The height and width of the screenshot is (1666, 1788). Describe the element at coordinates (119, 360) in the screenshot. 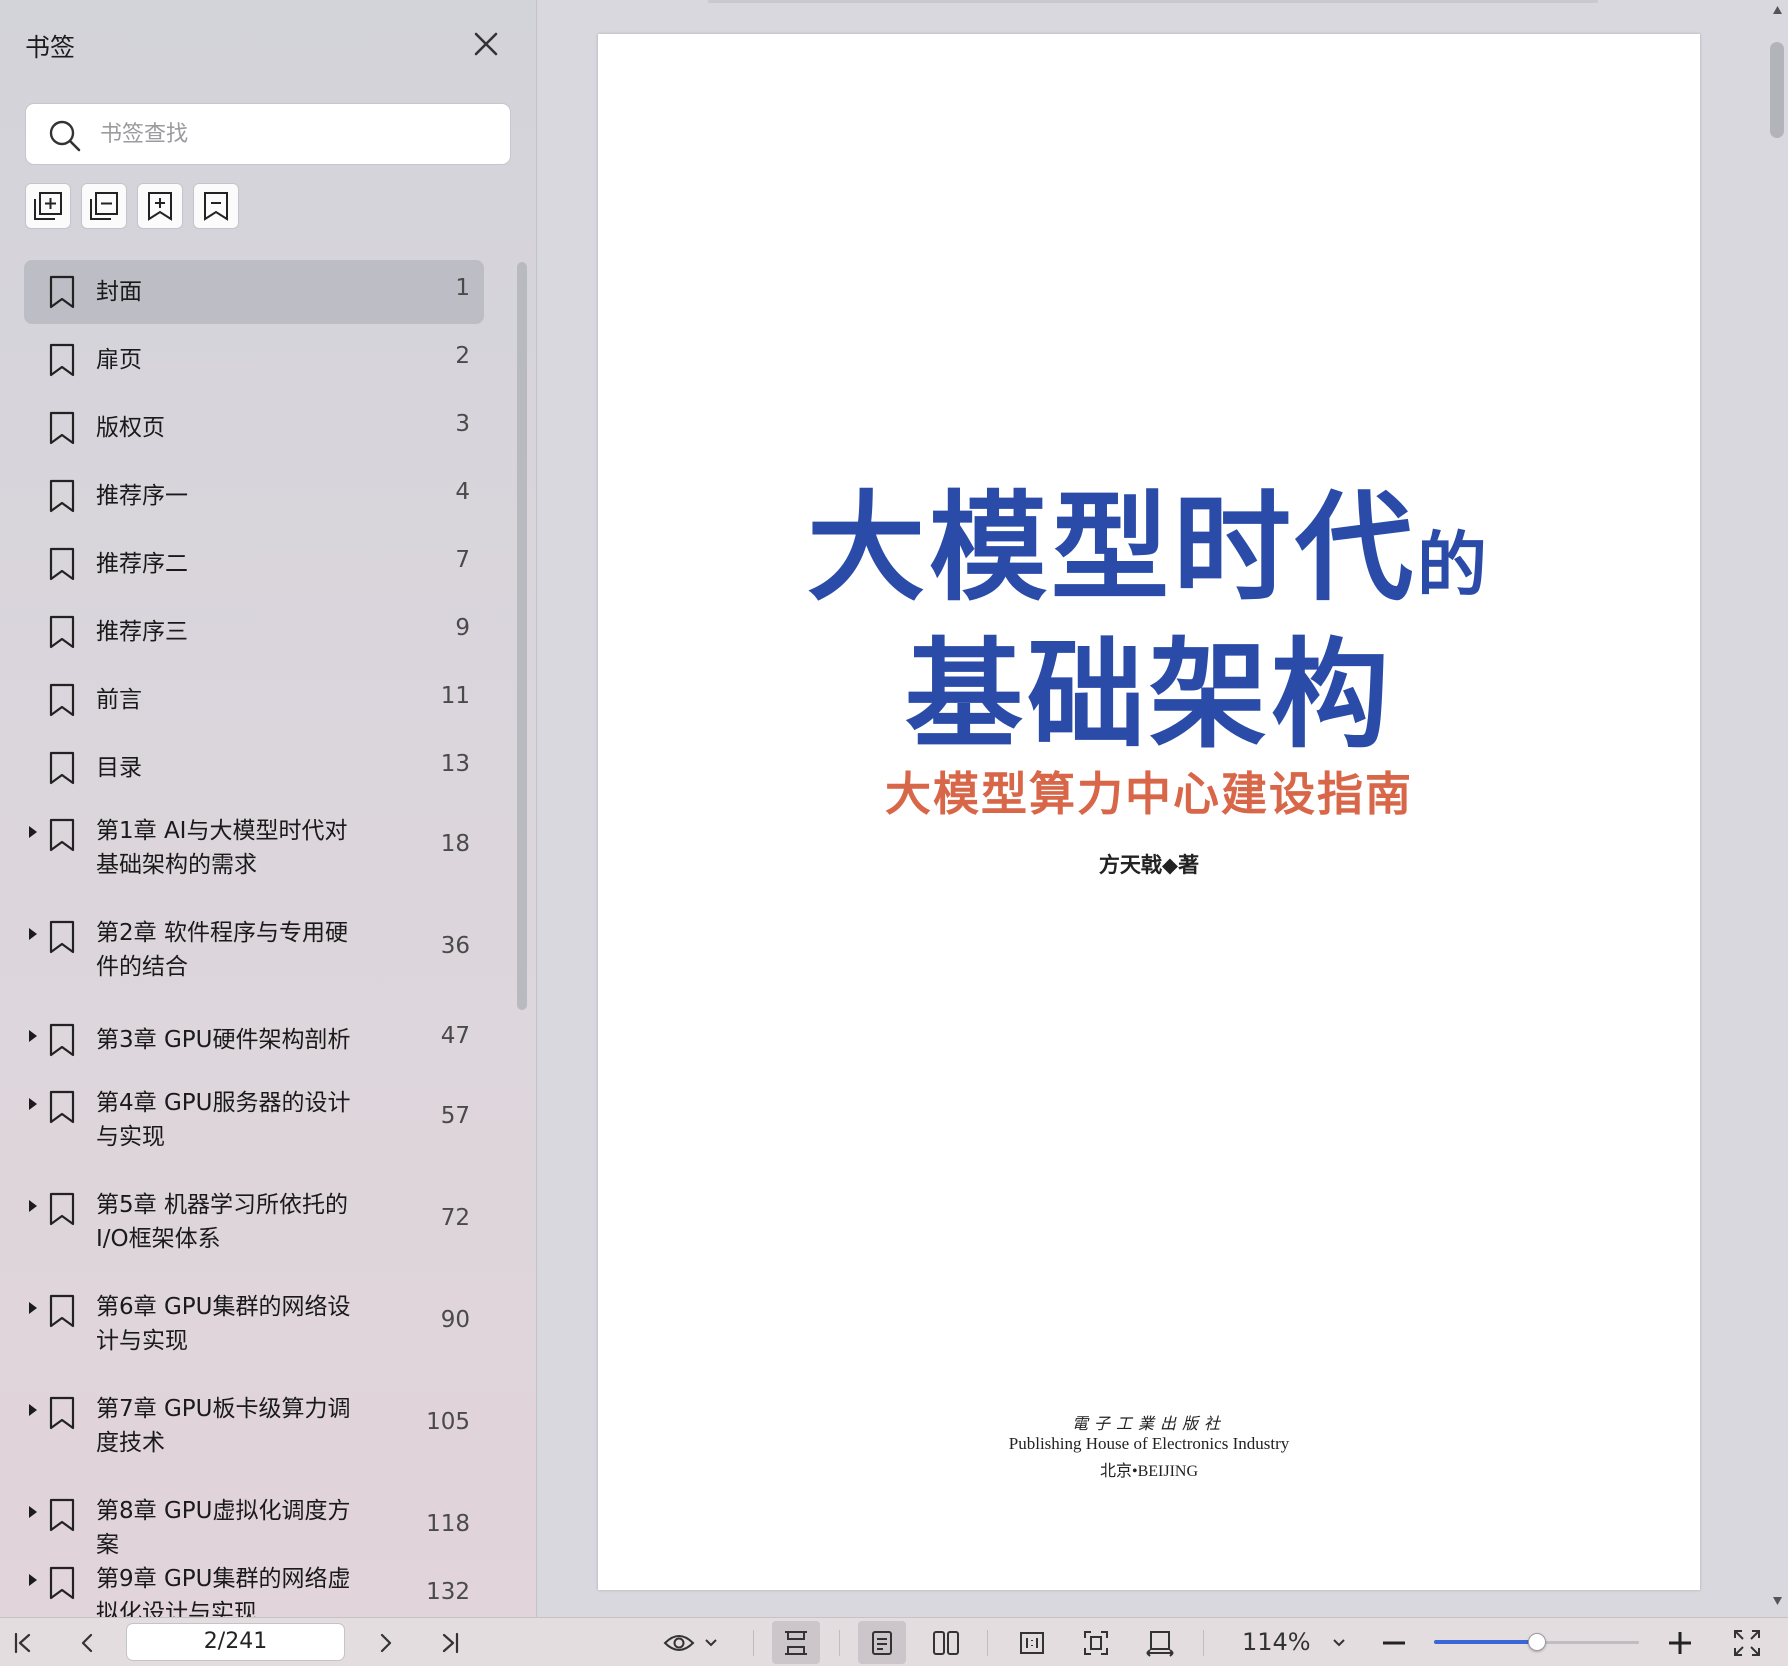

I see `bookmark-label: 扉页` at that location.